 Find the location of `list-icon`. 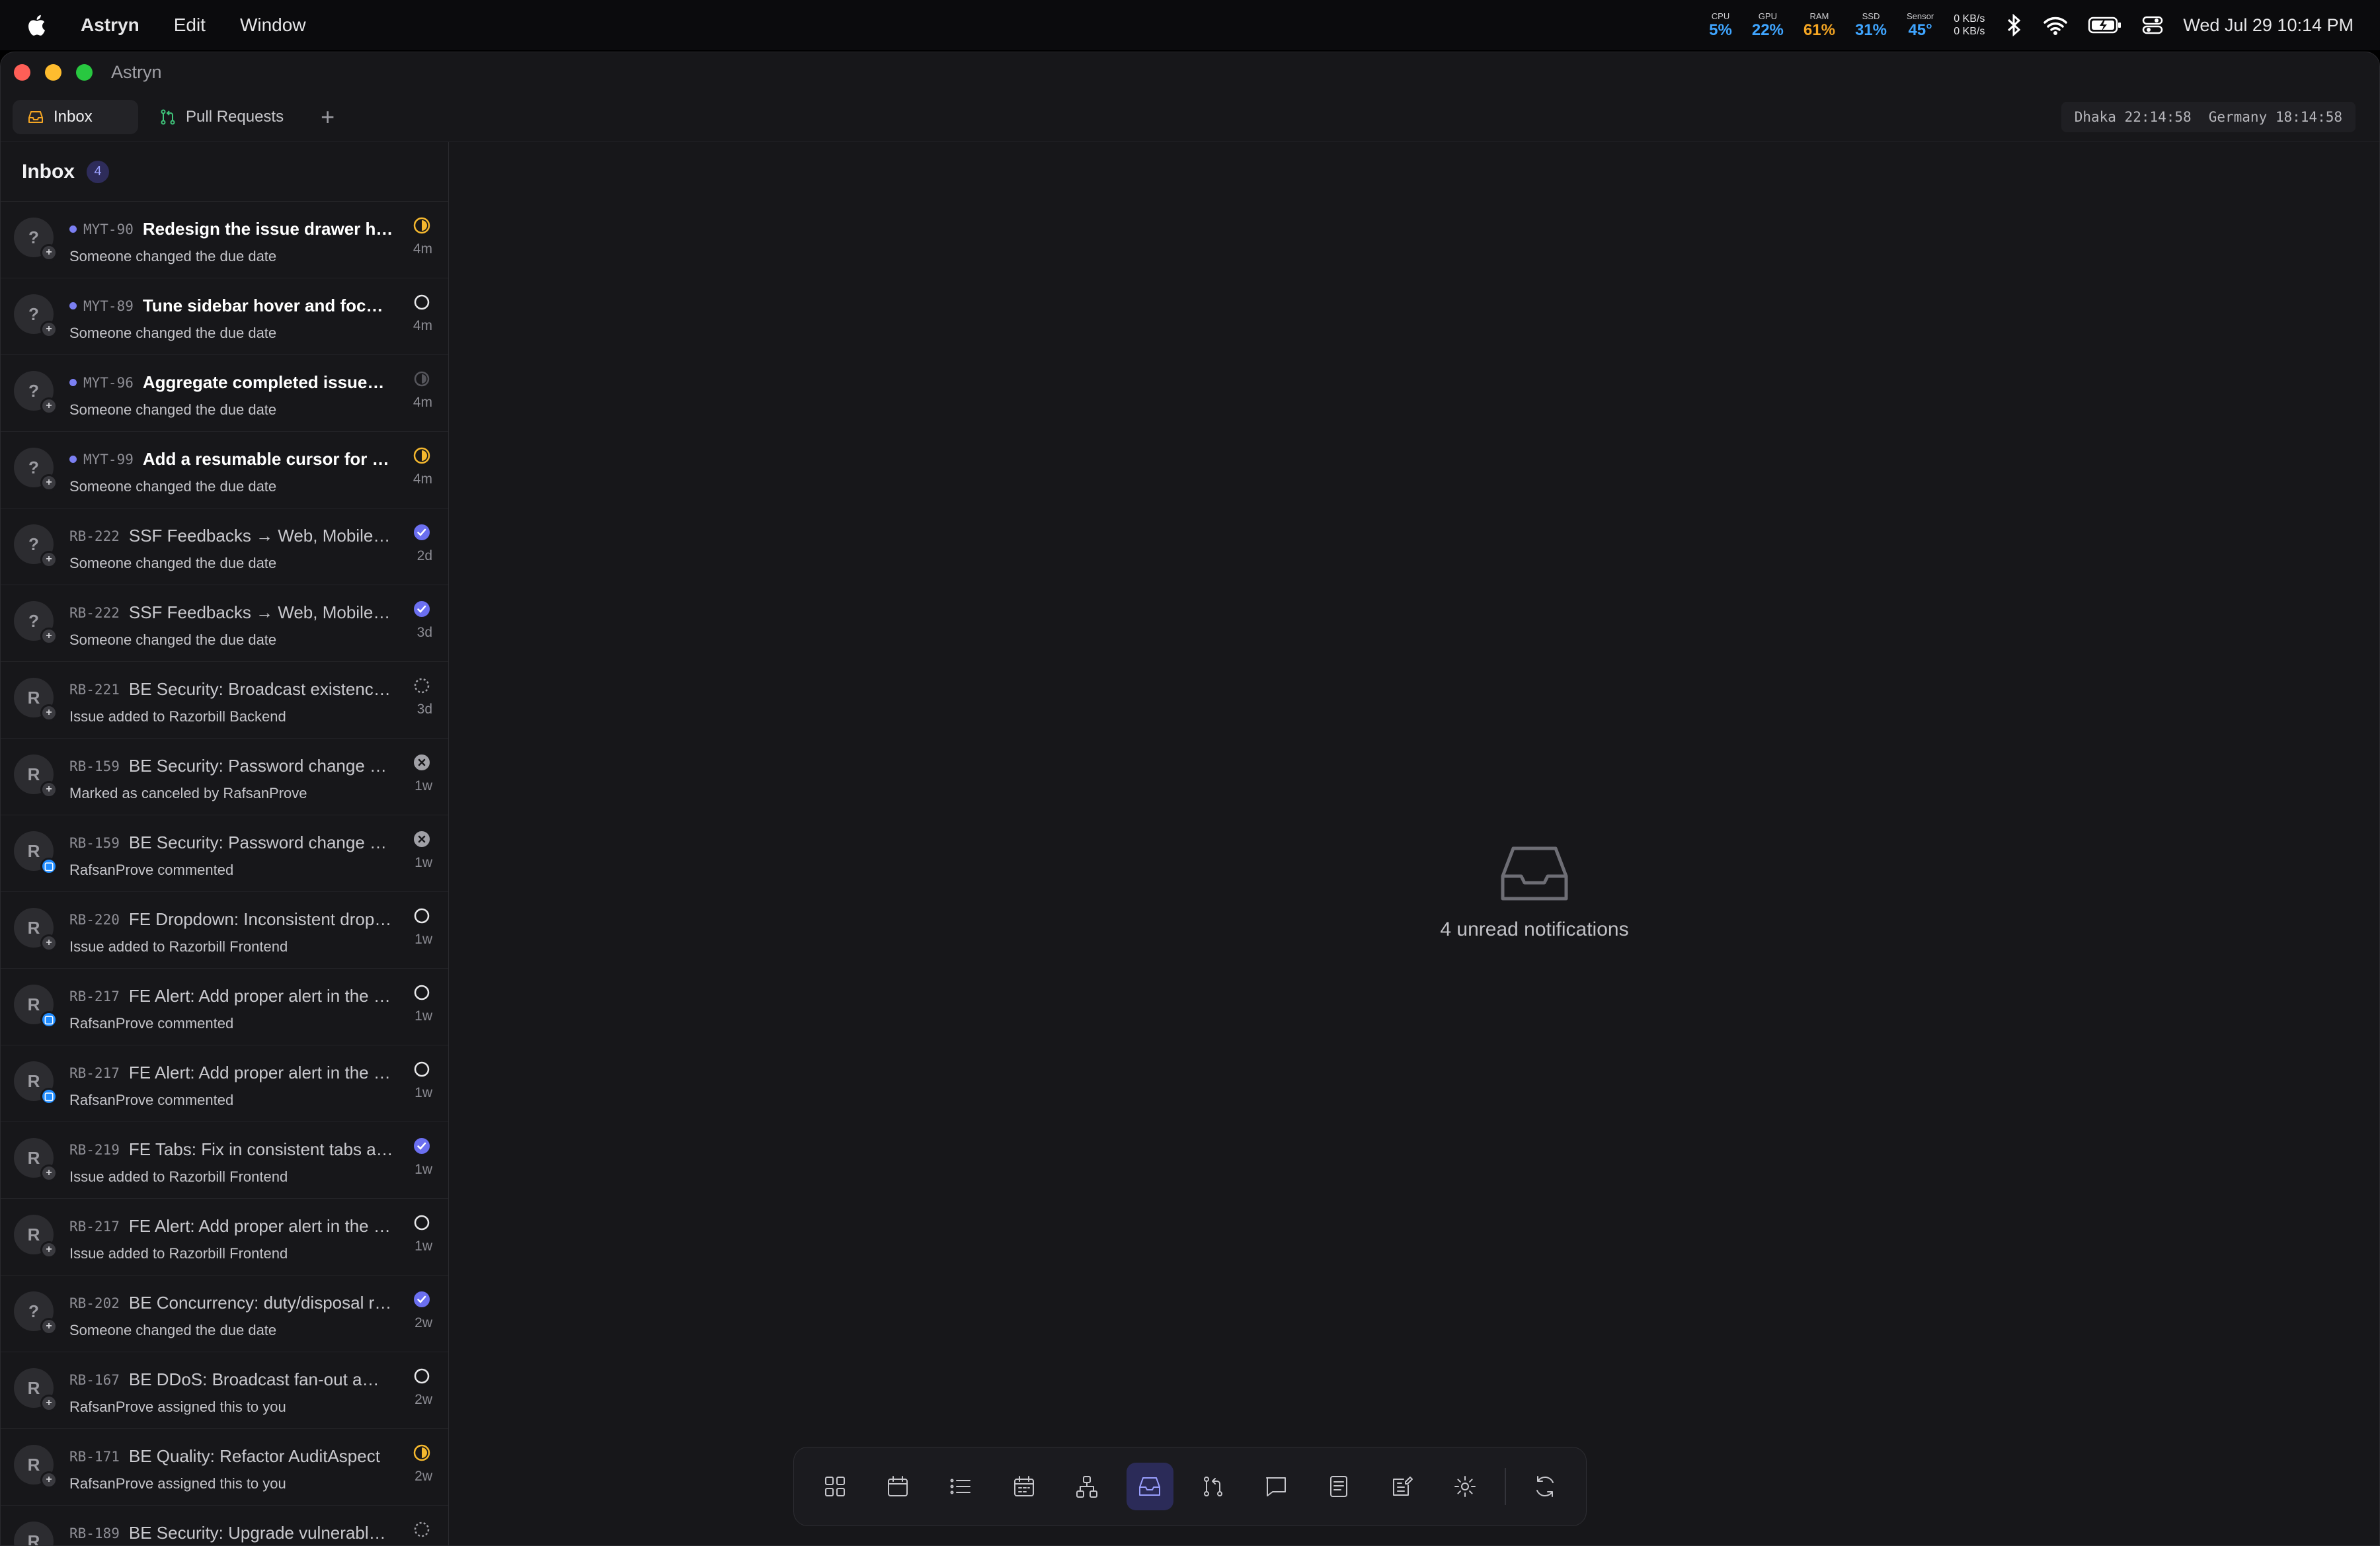

list-icon is located at coordinates (960, 1486).